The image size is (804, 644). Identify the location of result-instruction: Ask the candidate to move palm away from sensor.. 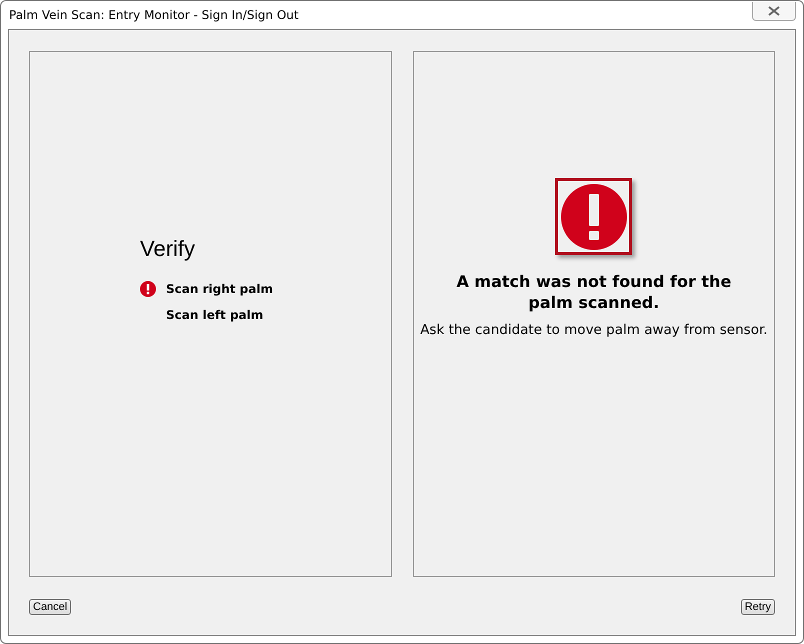
(594, 330).